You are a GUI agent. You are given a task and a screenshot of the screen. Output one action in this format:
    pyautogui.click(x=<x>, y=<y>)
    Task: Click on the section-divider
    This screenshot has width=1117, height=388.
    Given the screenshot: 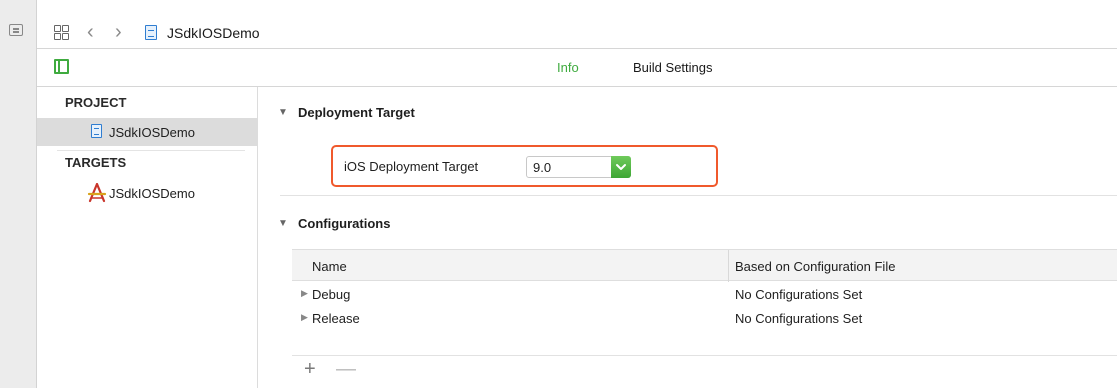 What is the action you would take?
    pyautogui.click(x=698, y=195)
    